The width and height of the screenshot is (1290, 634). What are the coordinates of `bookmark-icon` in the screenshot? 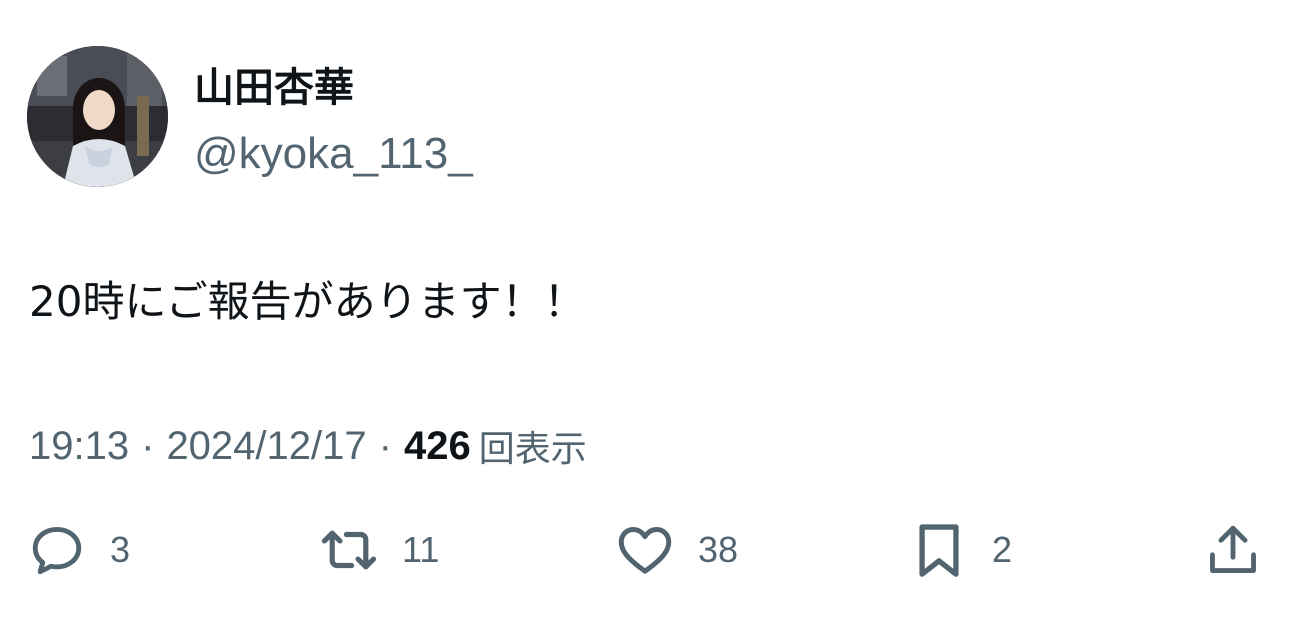 It's located at (939, 550).